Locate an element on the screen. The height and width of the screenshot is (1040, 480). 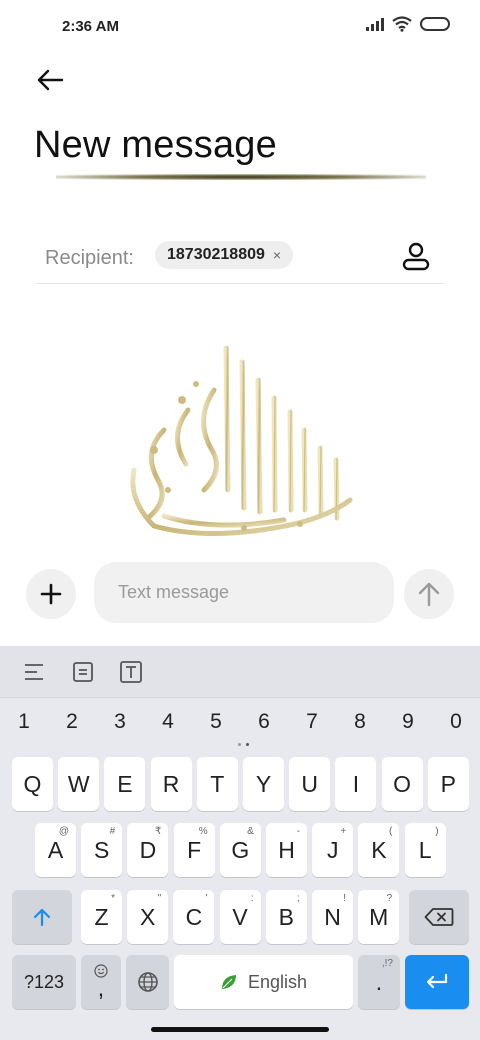
recipient-row: Recipient: 18730218809 × is located at coordinates (240, 258).